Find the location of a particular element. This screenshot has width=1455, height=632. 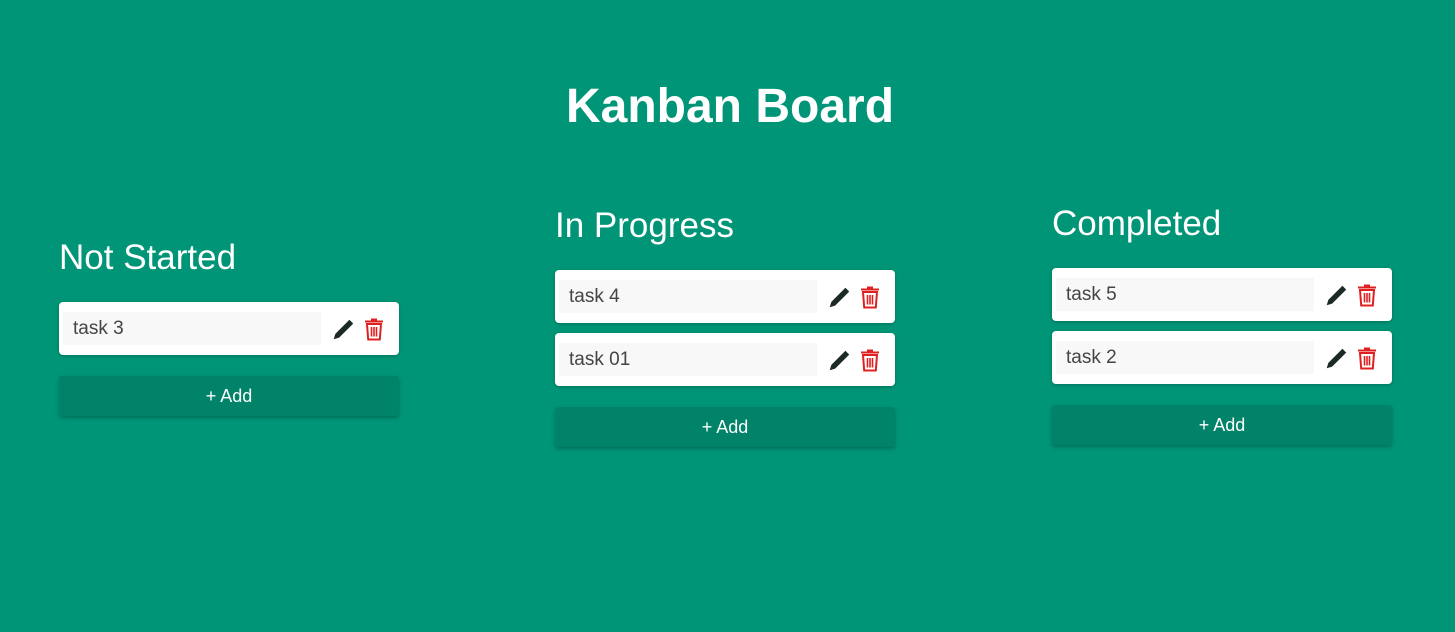

column-title: In Progress is located at coordinates (644, 225).